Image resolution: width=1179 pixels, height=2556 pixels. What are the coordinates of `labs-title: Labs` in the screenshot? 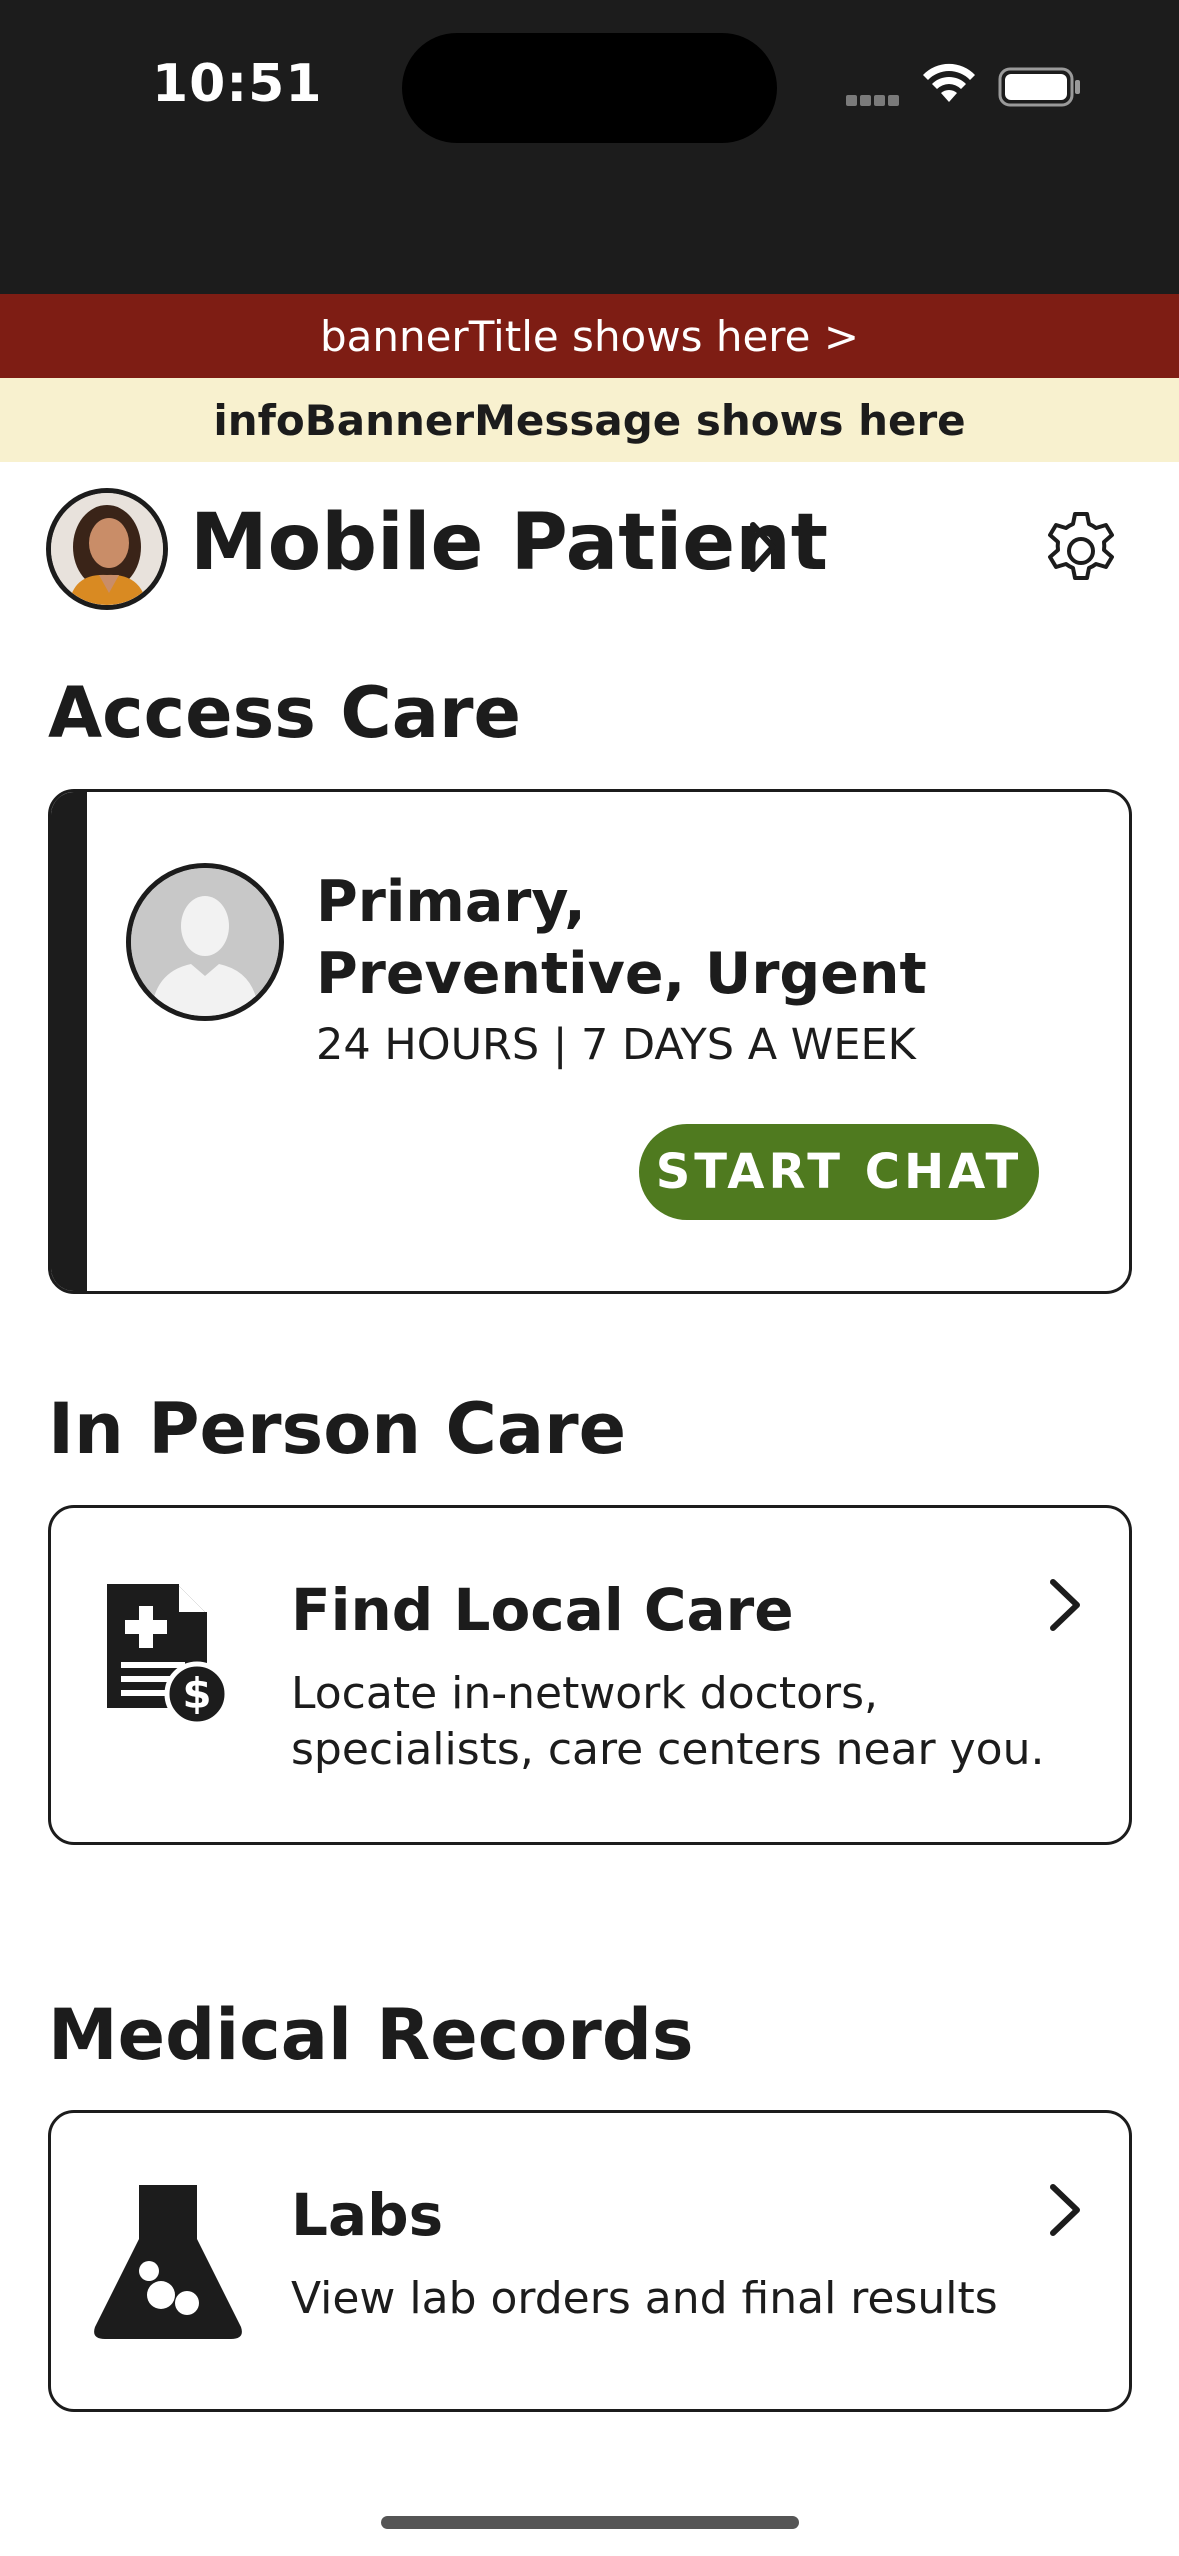 It's located at (367, 2215).